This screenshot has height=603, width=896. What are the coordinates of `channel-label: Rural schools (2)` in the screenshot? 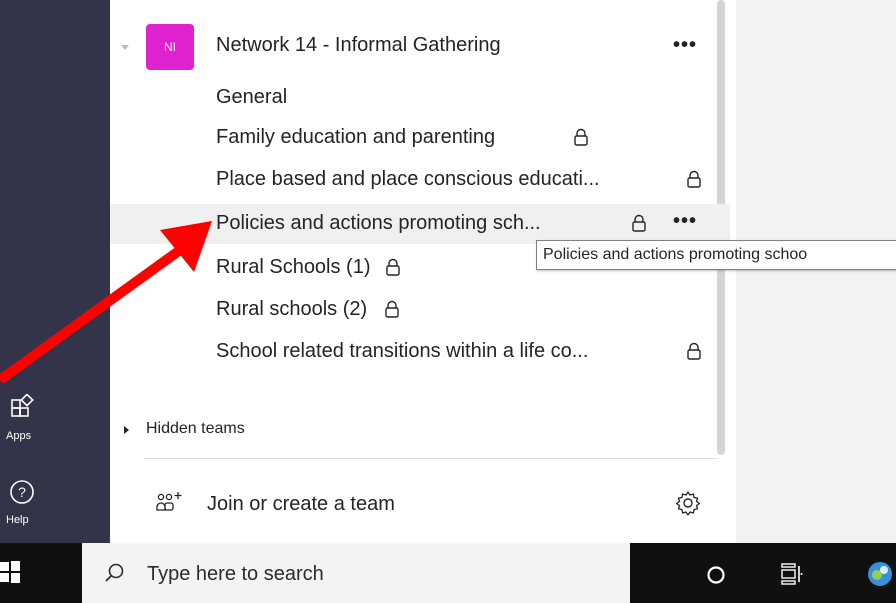 It's located at (292, 309).